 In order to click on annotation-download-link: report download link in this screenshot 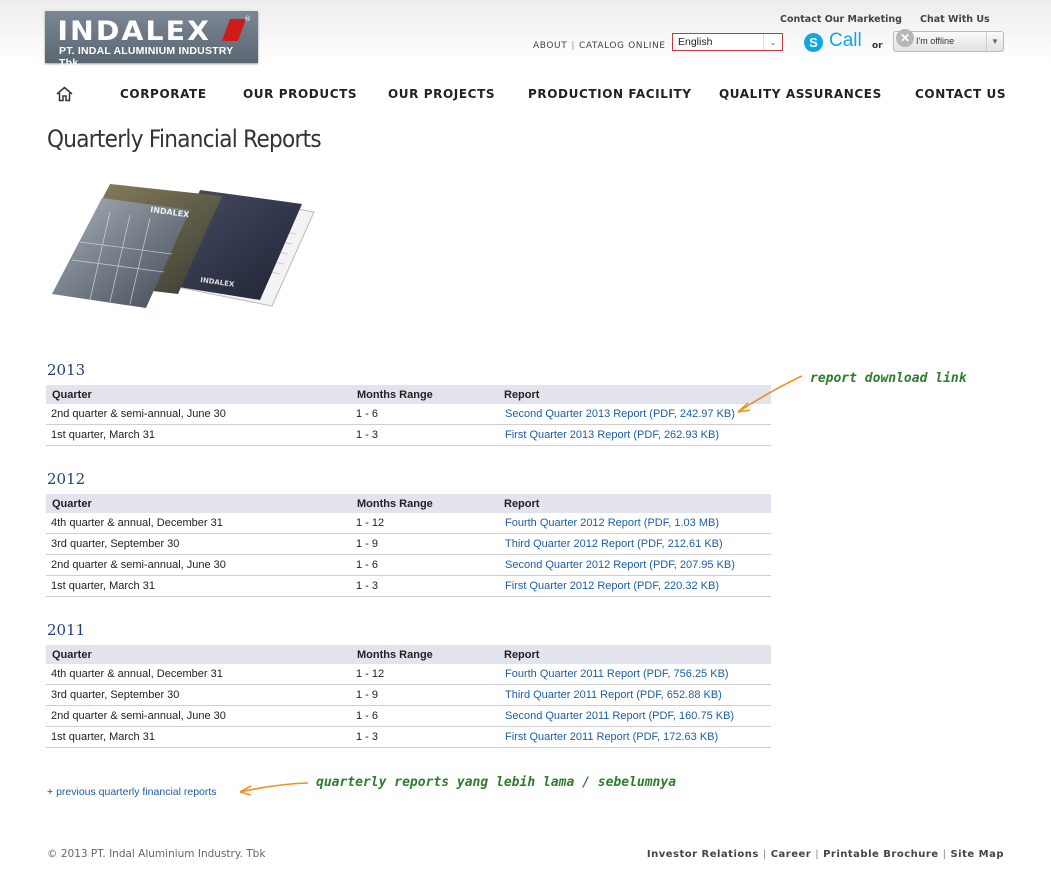, I will do `click(888, 378)`.